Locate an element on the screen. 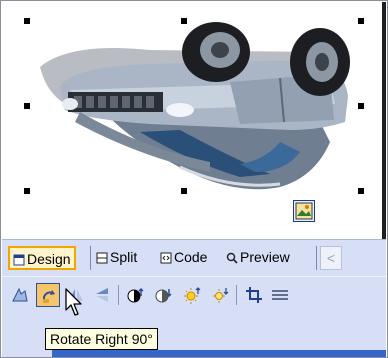  tab-code: Code is located at coordinates (183, 258).